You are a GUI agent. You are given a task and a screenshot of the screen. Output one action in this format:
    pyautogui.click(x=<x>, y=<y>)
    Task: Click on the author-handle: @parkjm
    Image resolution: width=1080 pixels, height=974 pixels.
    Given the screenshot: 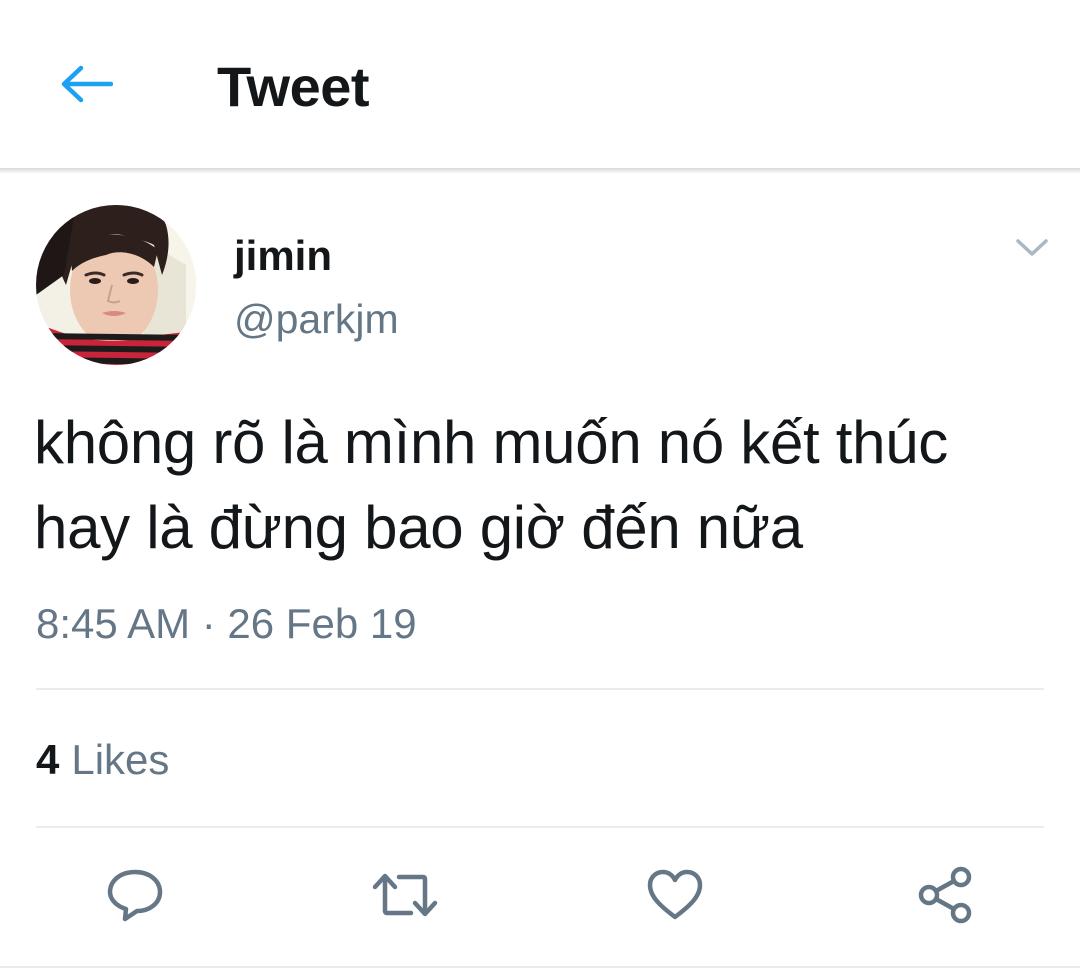 What is the action you would take?
    pyautogui.click(x=316, y=319)
    